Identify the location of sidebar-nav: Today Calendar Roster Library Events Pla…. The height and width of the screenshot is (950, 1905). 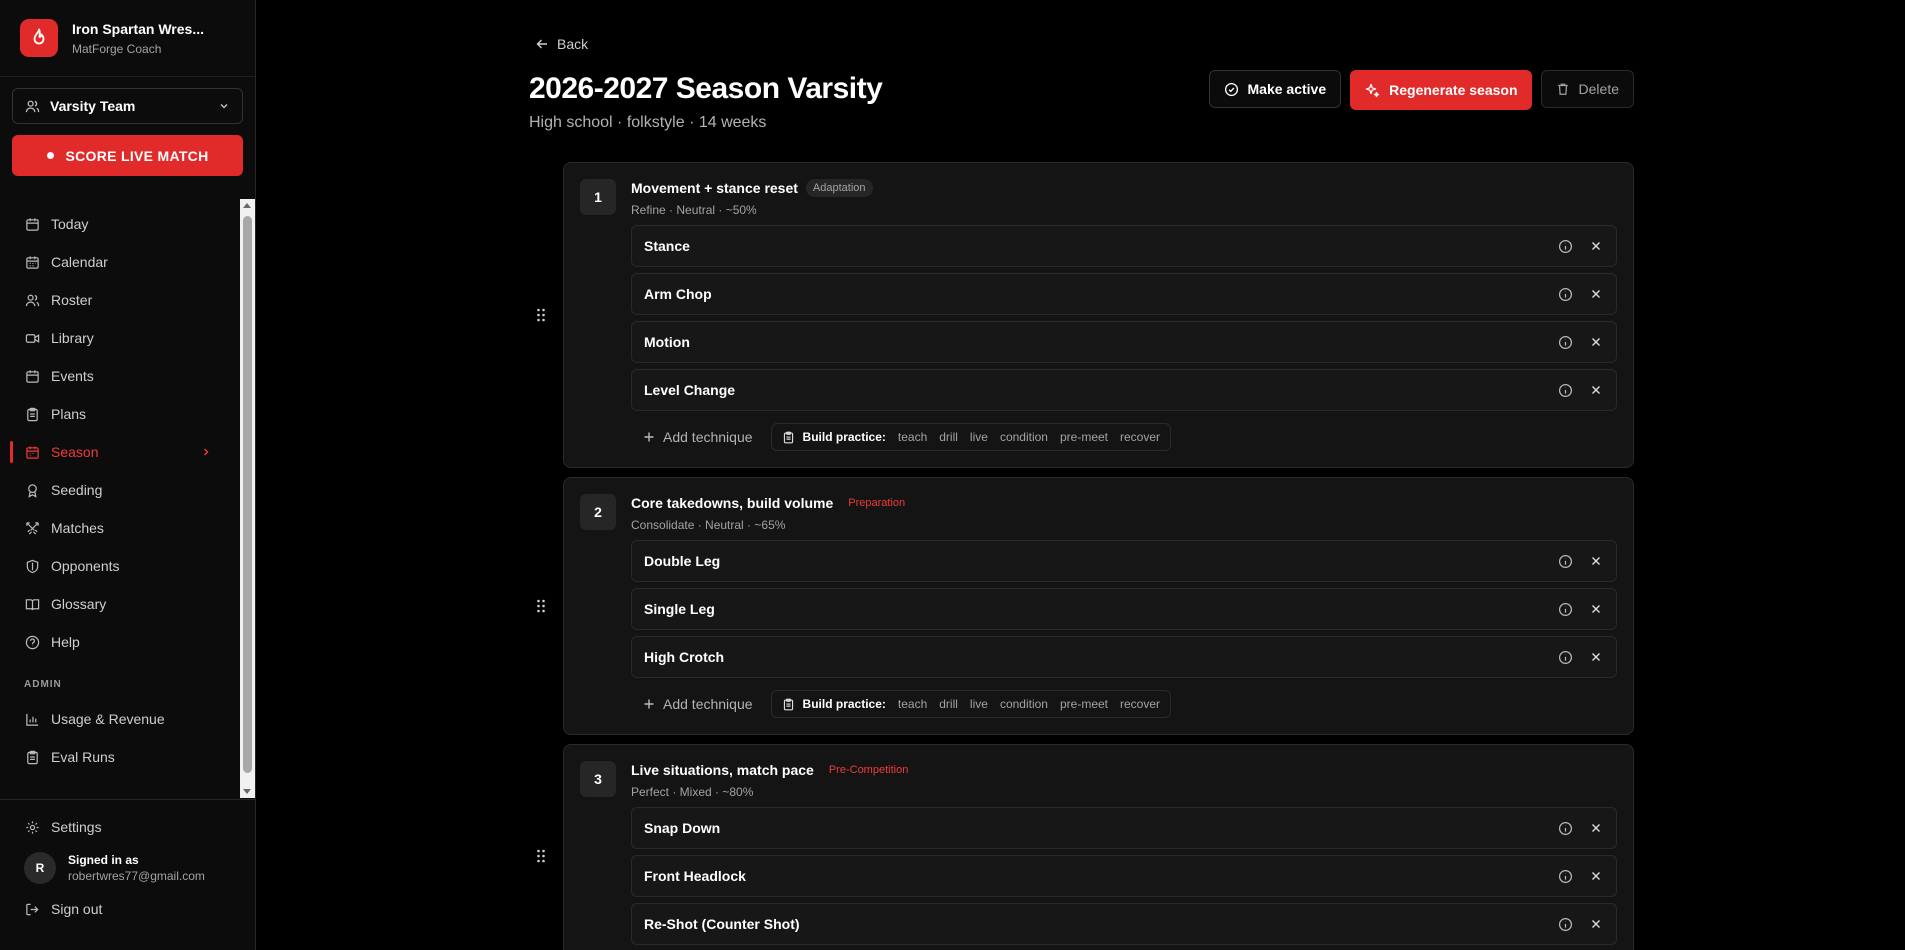
(127, 498).